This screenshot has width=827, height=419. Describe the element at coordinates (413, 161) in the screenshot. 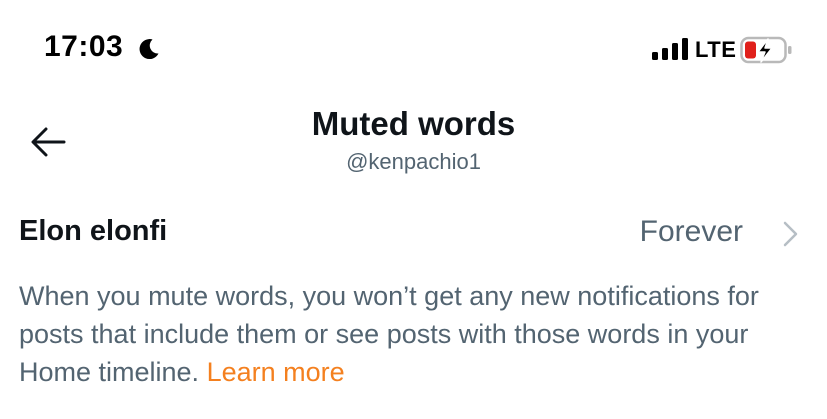

I see `account-handle: @kenpachio1` at that location.